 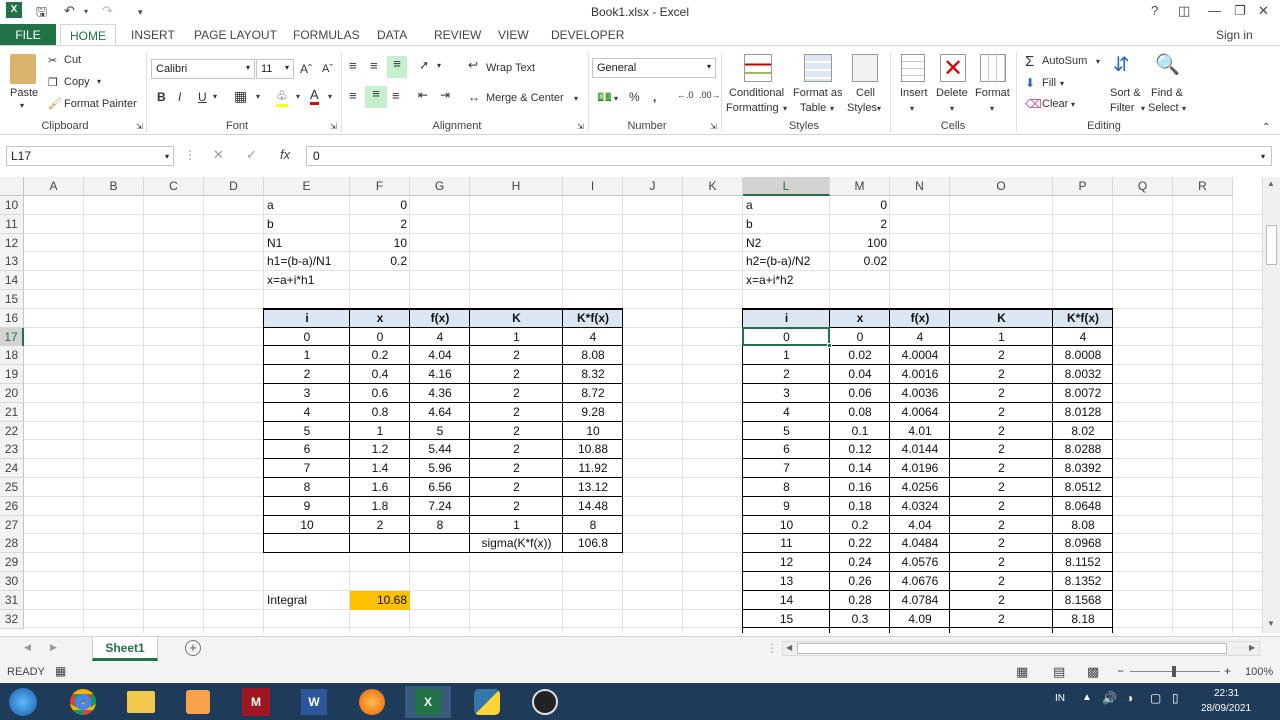 I want to click on row-header-27: 27, so click(x=12, y=525).